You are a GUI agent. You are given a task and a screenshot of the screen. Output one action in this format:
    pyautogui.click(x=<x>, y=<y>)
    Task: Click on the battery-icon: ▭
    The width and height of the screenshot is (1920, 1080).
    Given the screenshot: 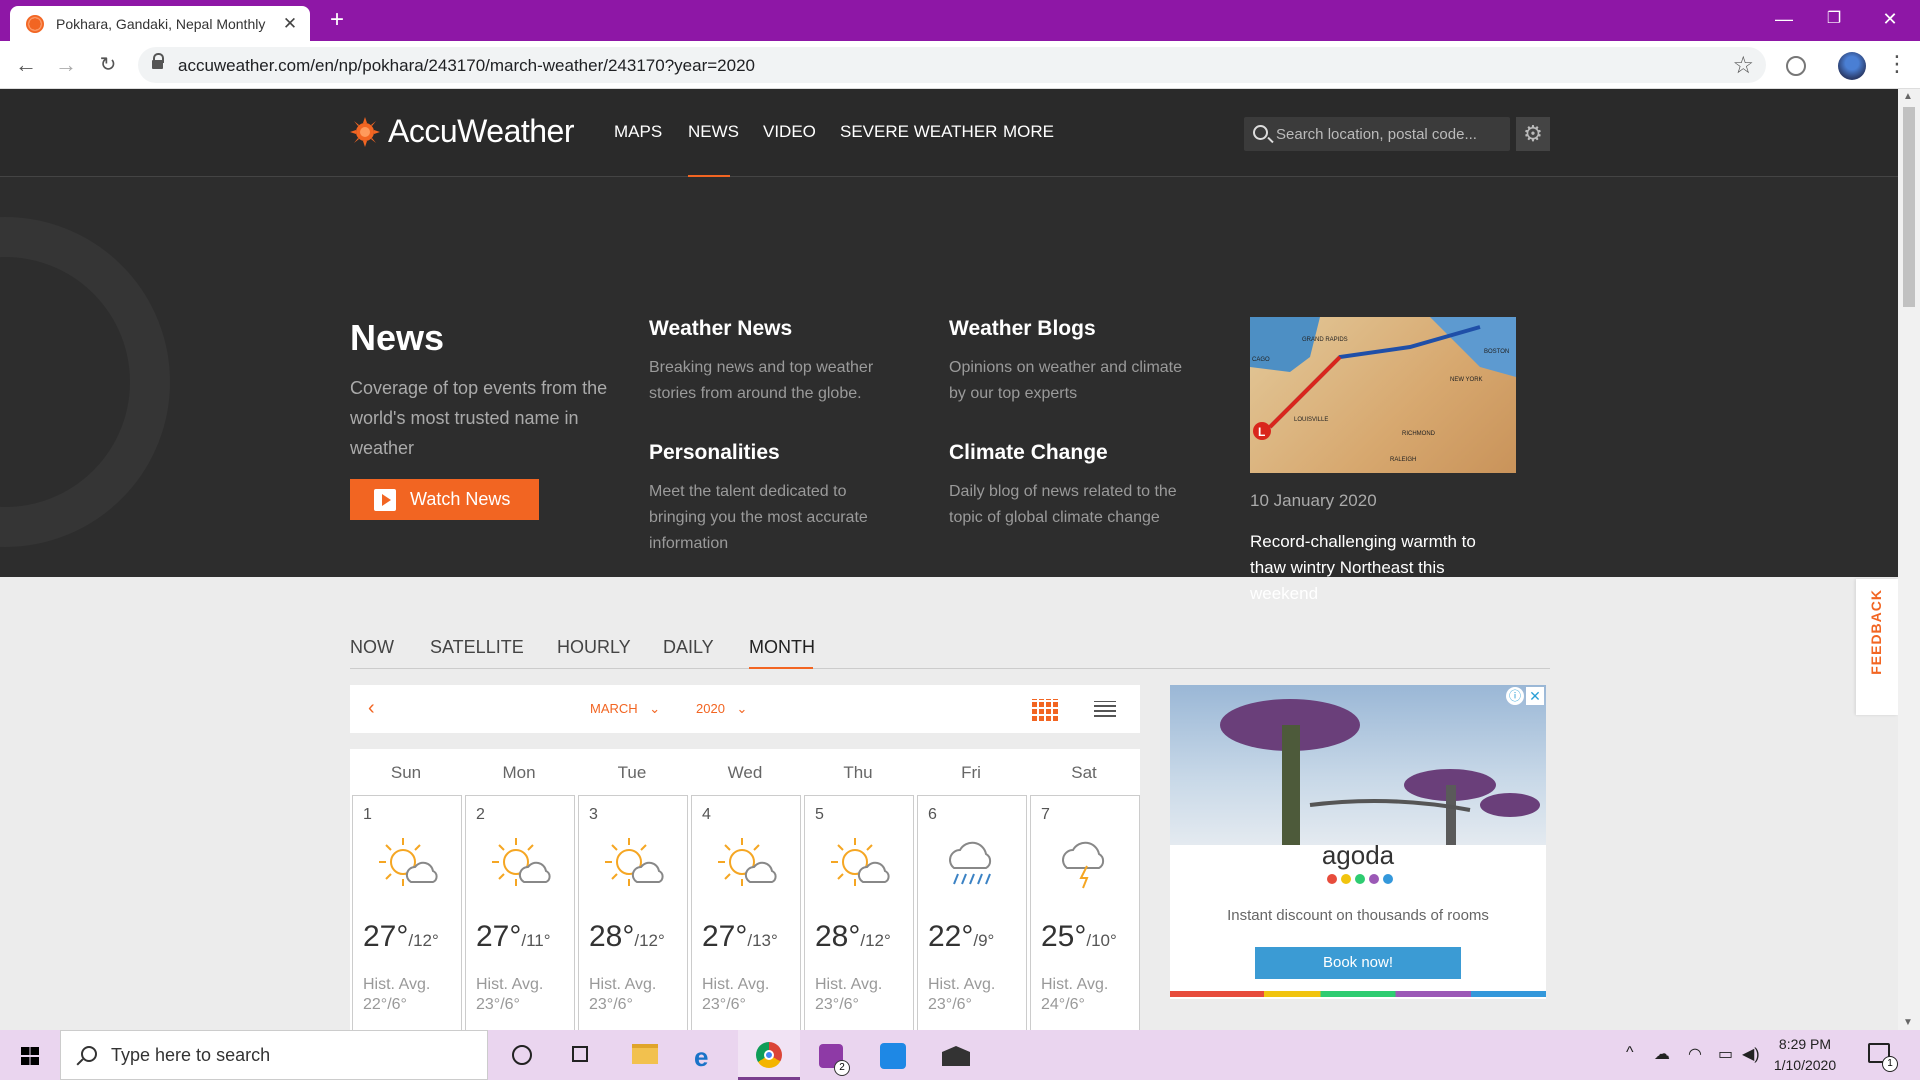 What is the action you would take?
    pyautogui.click(x=1725, y=1054)
    